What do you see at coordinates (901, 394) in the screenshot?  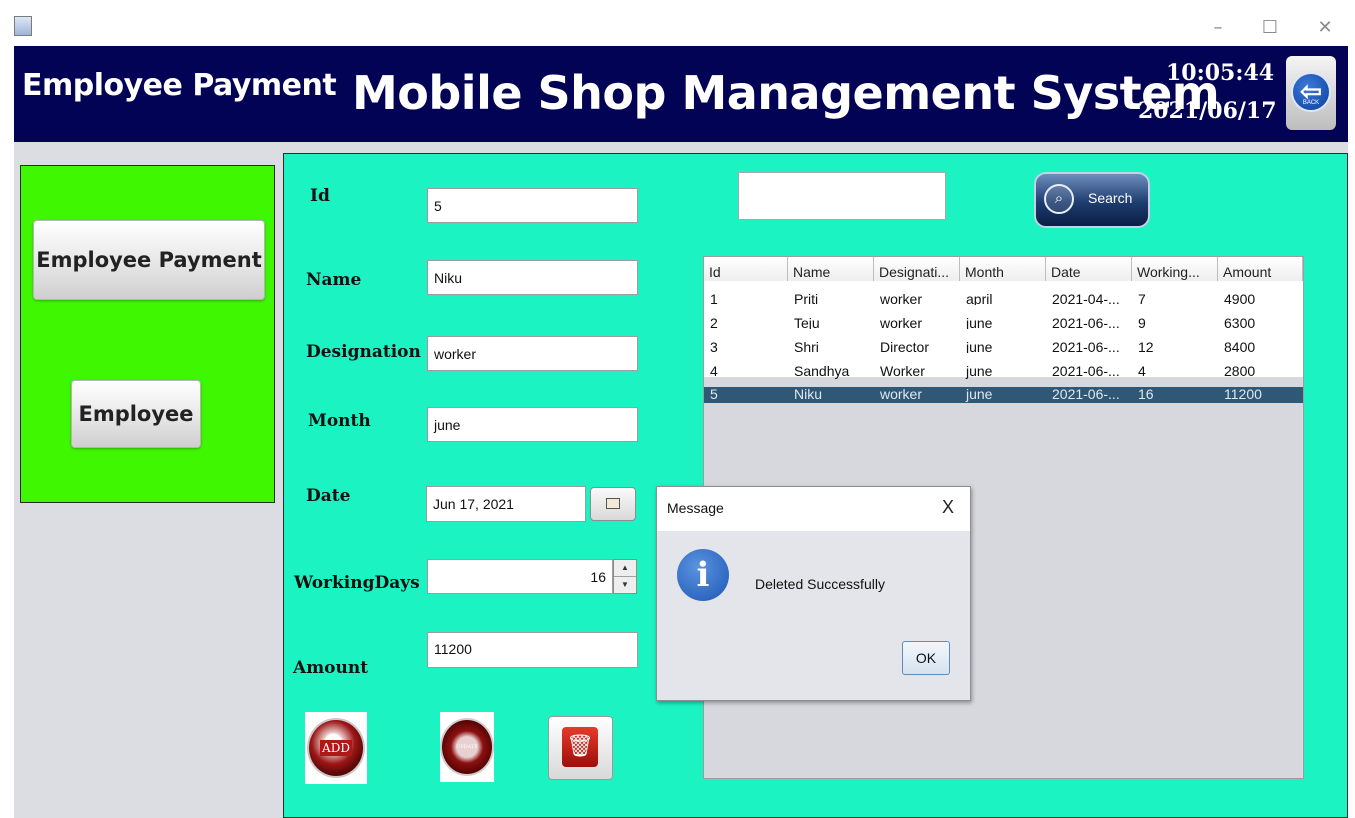 I see `table-cell: worker` at bounding box center [901, 394].